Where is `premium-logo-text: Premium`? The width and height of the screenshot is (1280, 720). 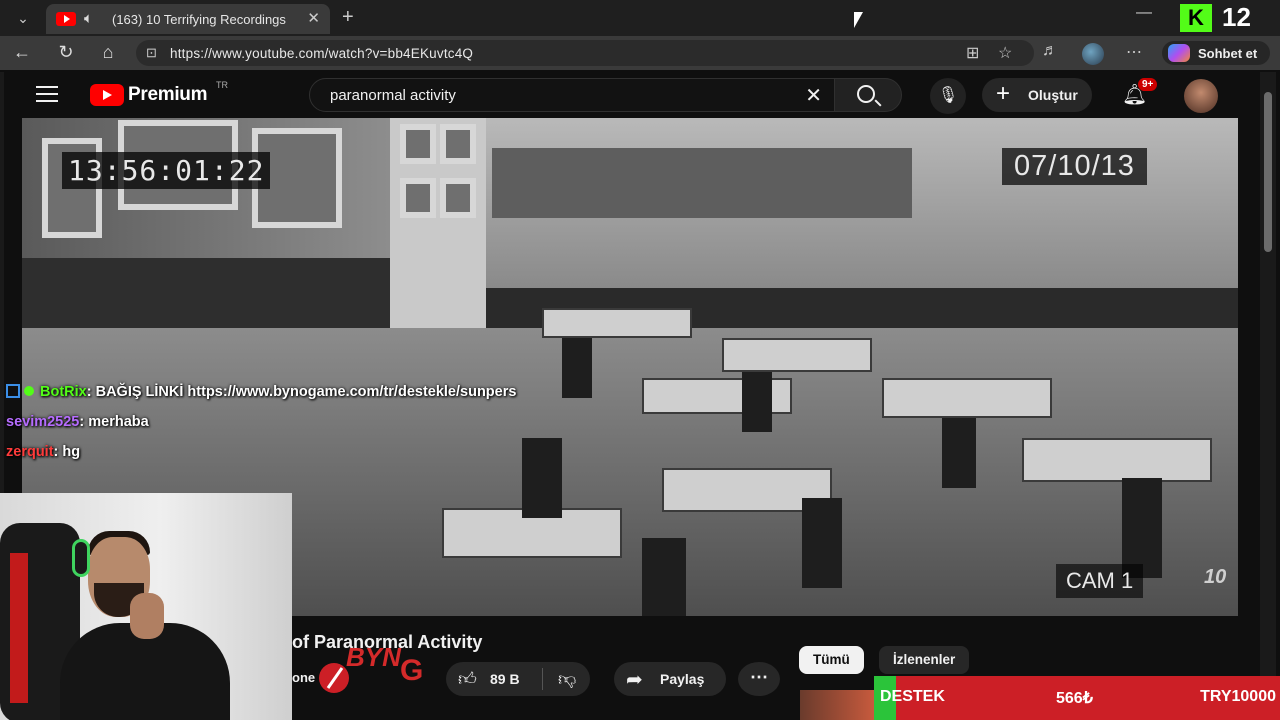
premium-logo-text: Premium is located at coordinates (168, 95).